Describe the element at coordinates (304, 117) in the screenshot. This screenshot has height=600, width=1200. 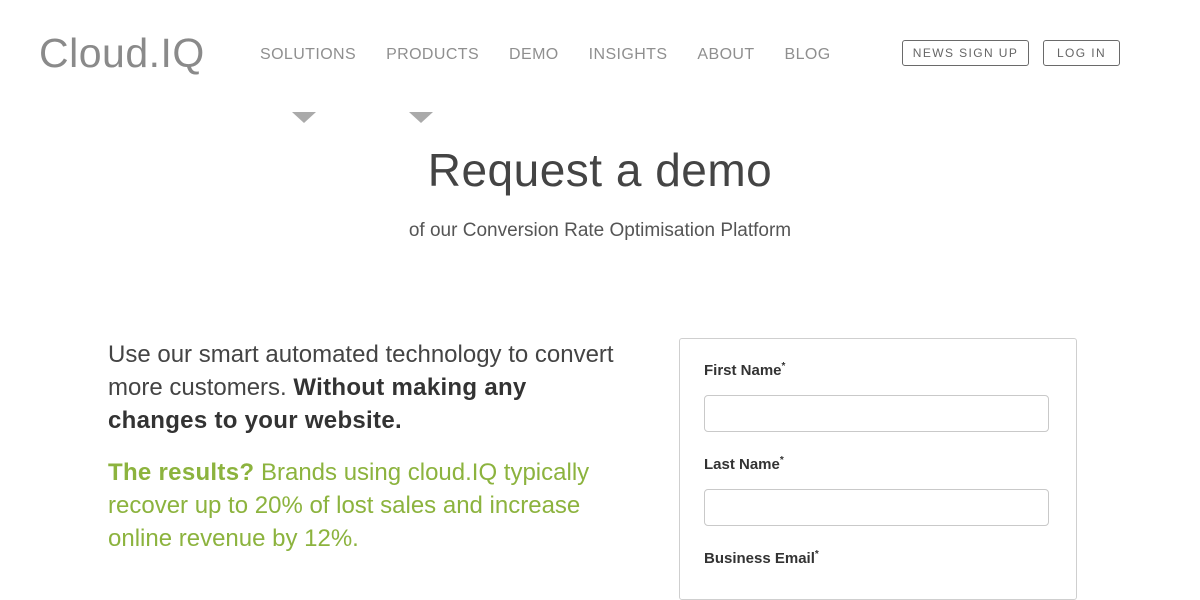
I see `solutions-dropdown-caret-icon` at that location.